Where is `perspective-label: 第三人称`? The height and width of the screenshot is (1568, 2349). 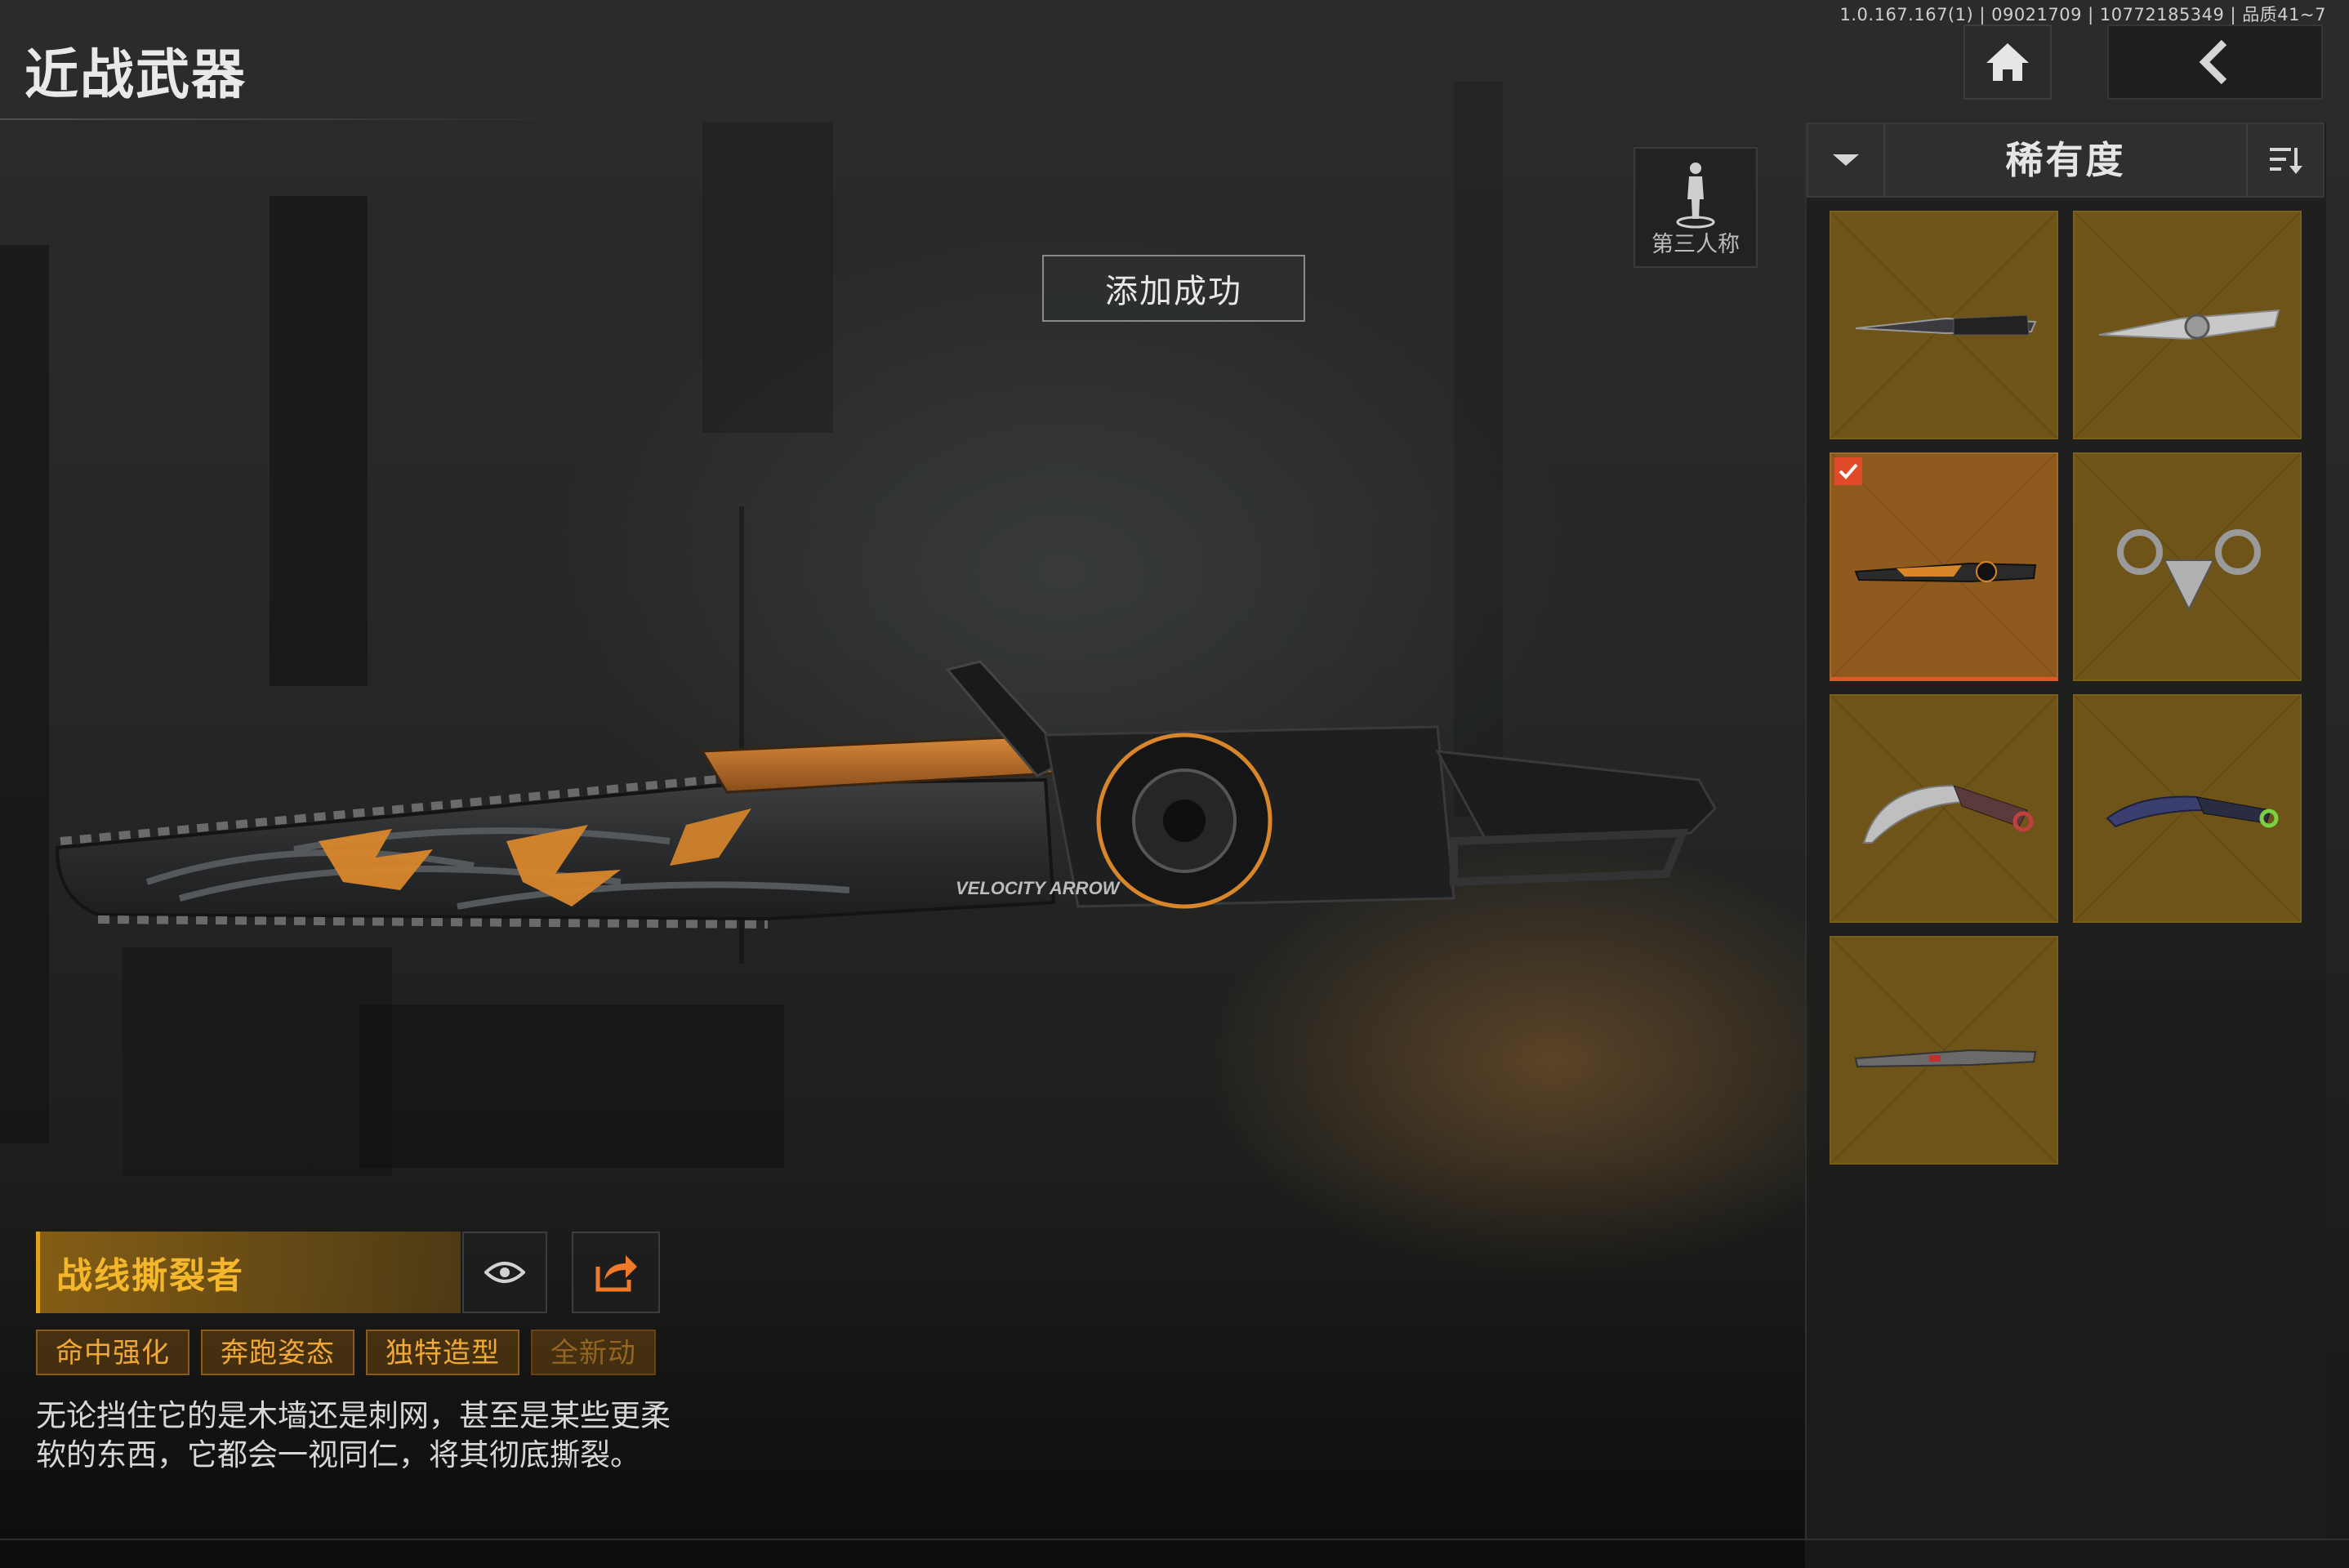
perspective-label: 第三人称 is located at coordinates (1696, 245).